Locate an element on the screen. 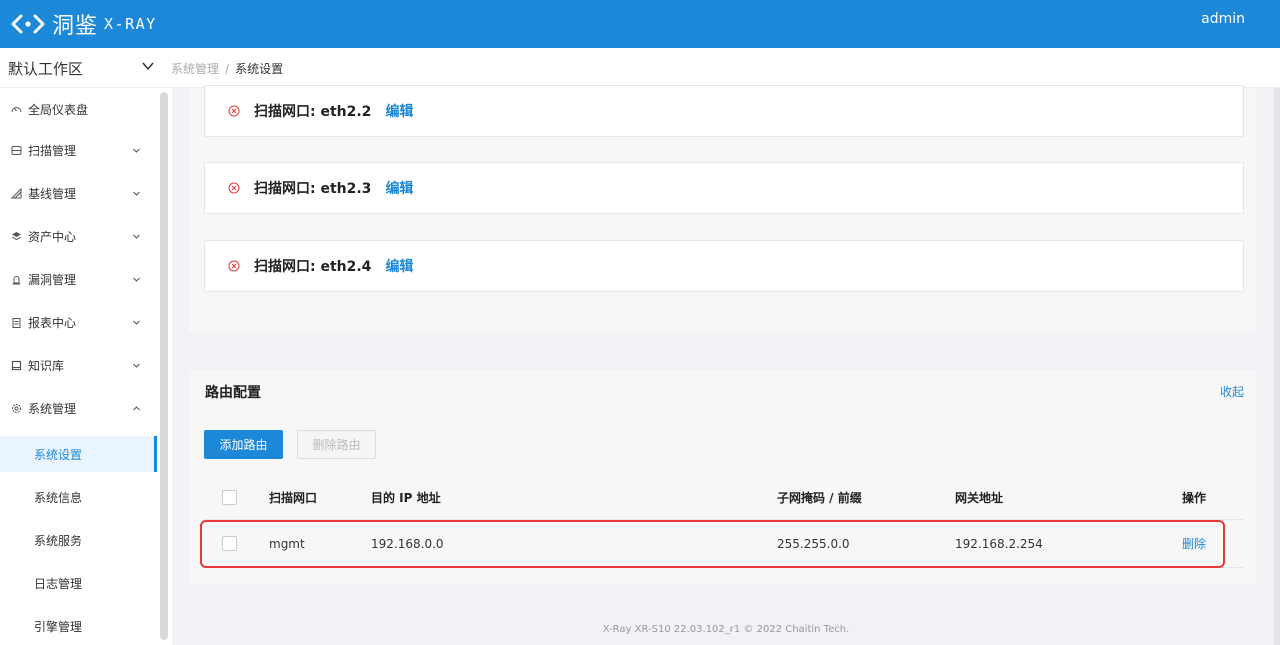 The width and height of the screenshot is (1280, 645). breadcrumb: 系统管理 / 系统设置 is located at coordinates (227, 68).